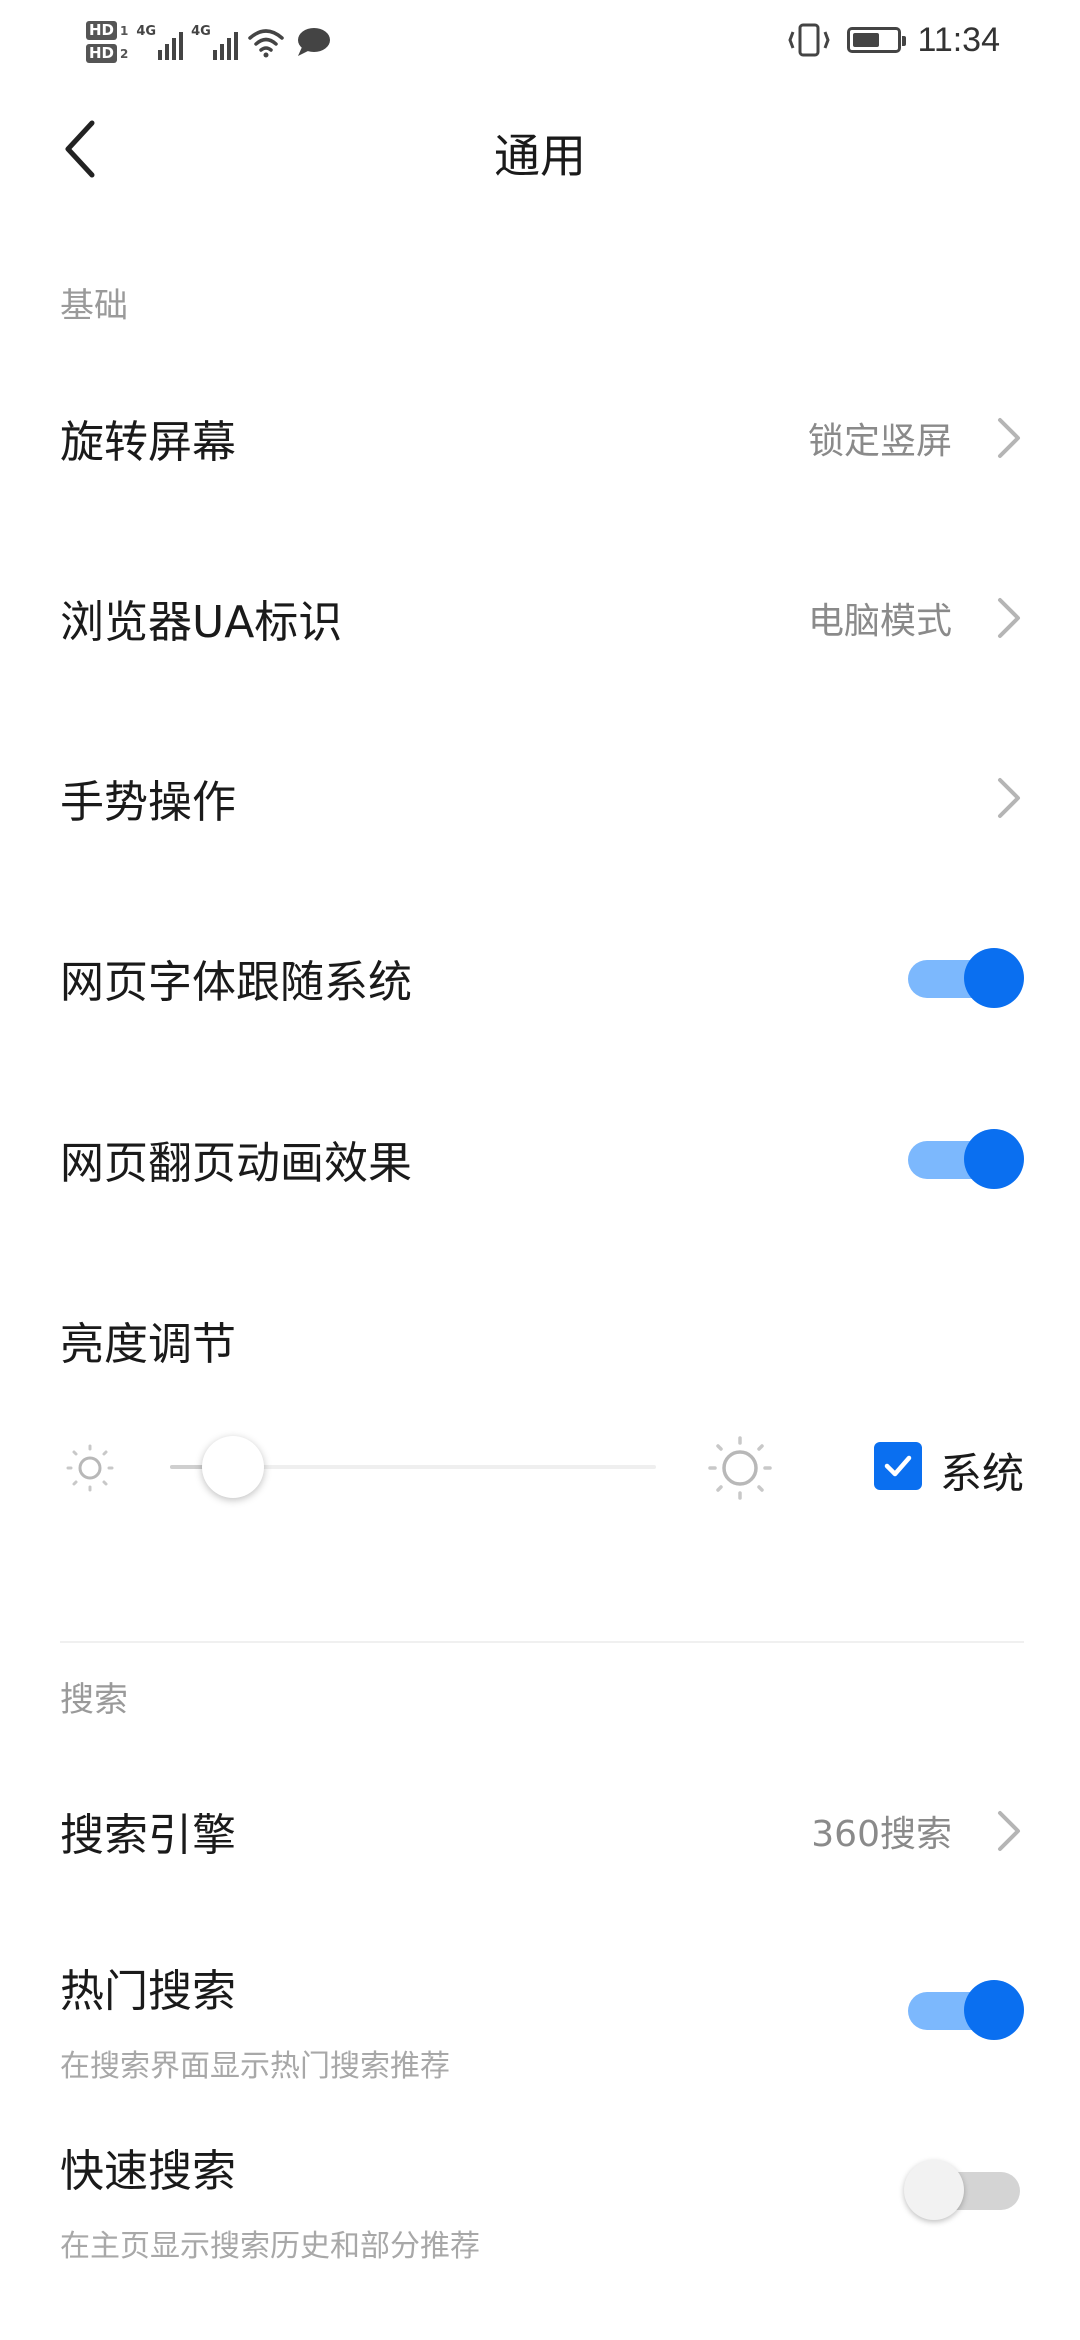 This screenshot has height=2340, width=1080. What do you see at coordinates (540, 798) in the screenshot?
I see `gesture-row: 手势操作` at bounding box center [540, 798].